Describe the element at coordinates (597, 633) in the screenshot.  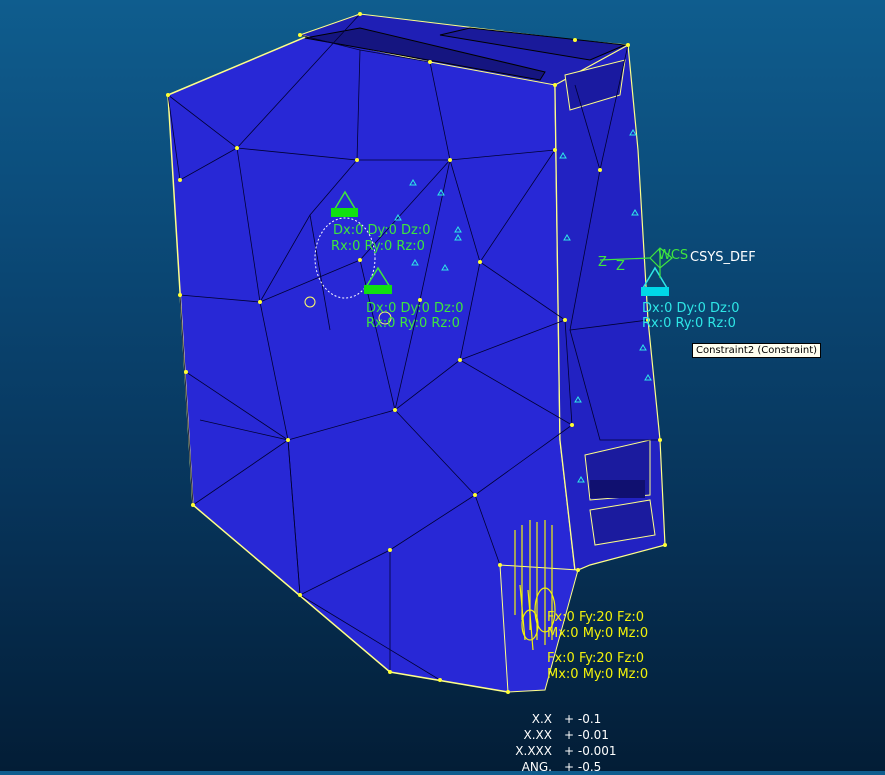
I see `load-1-moment: Mx:0 My:0 Mz:0` at that location.